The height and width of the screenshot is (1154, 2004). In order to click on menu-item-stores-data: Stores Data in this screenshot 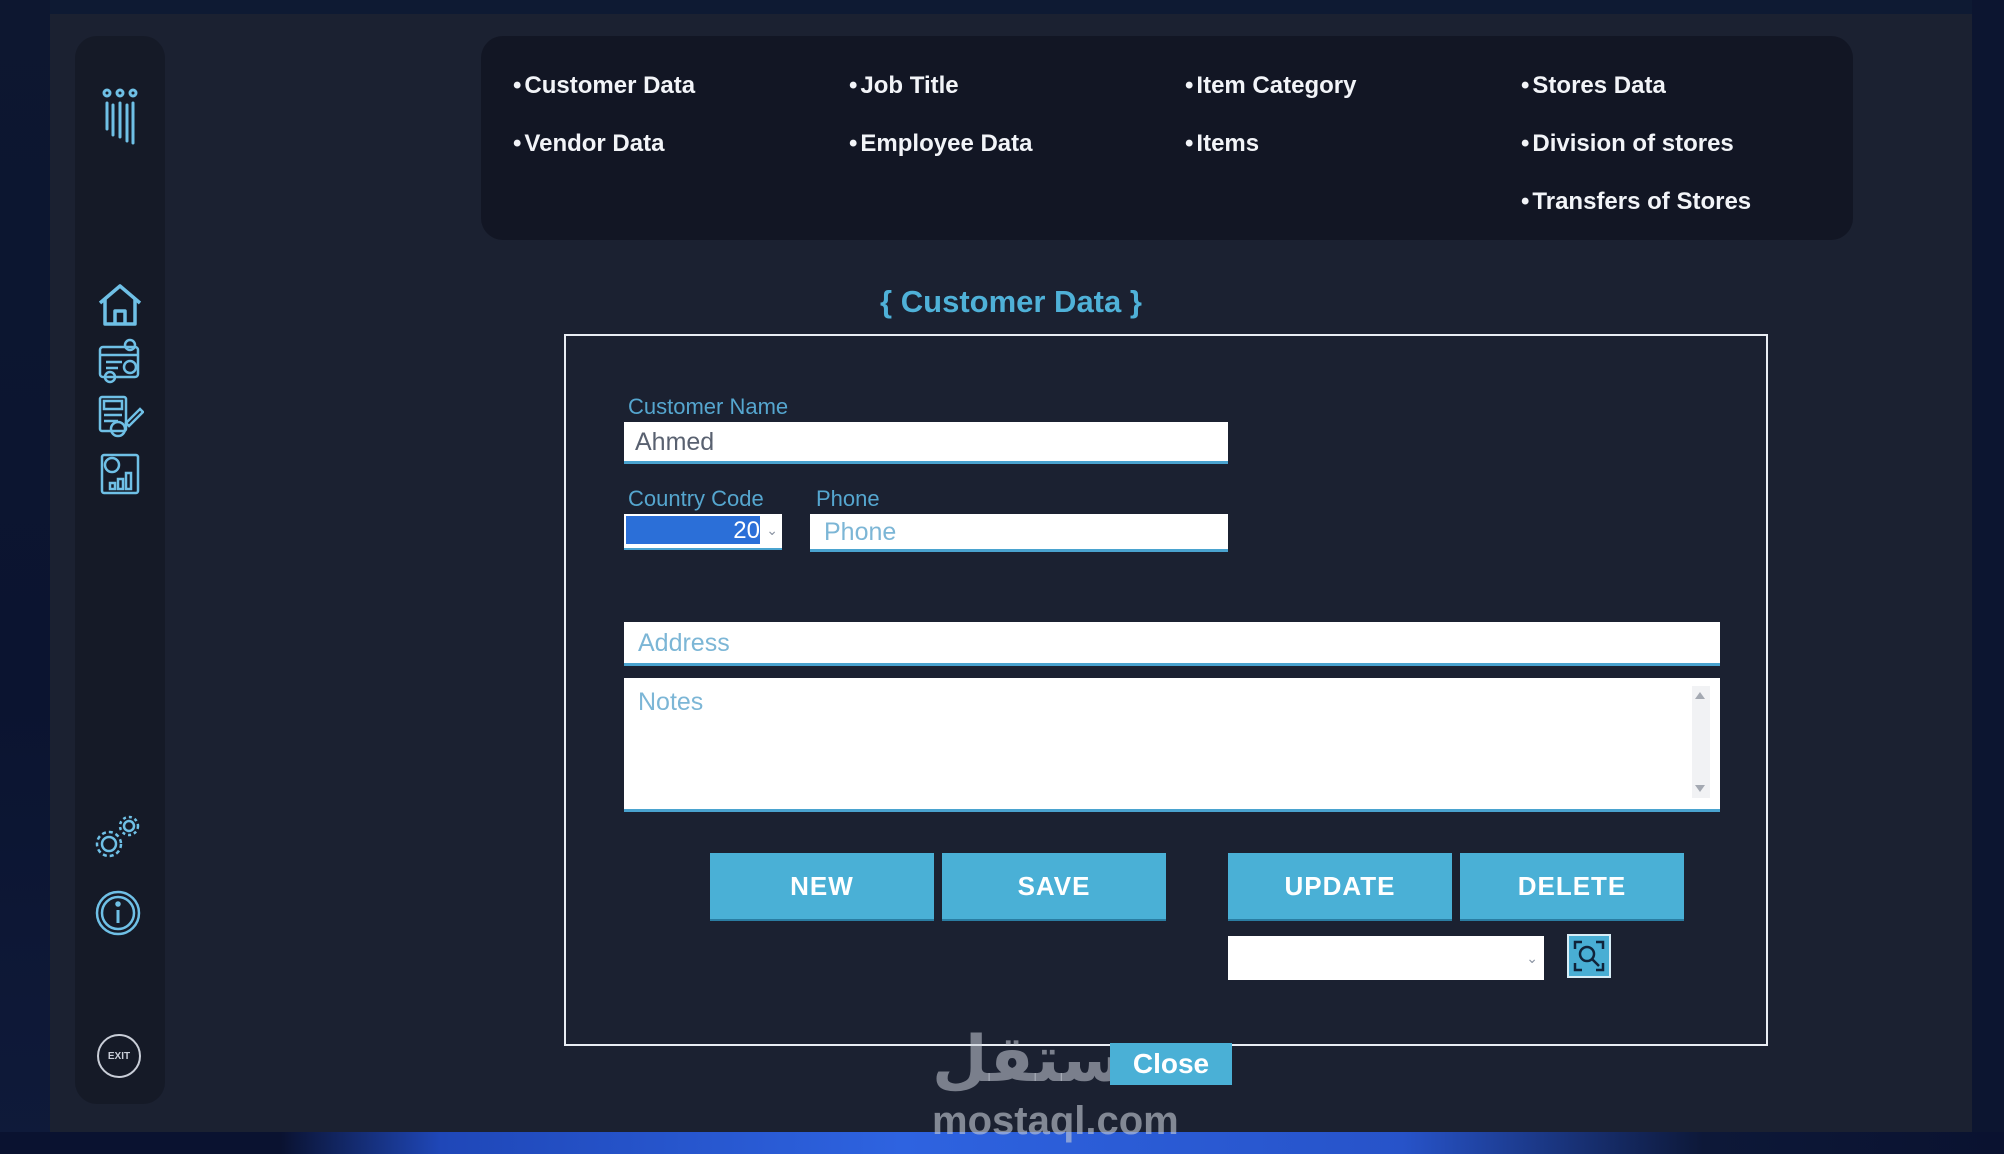, I will do `click(1636, 99)`.